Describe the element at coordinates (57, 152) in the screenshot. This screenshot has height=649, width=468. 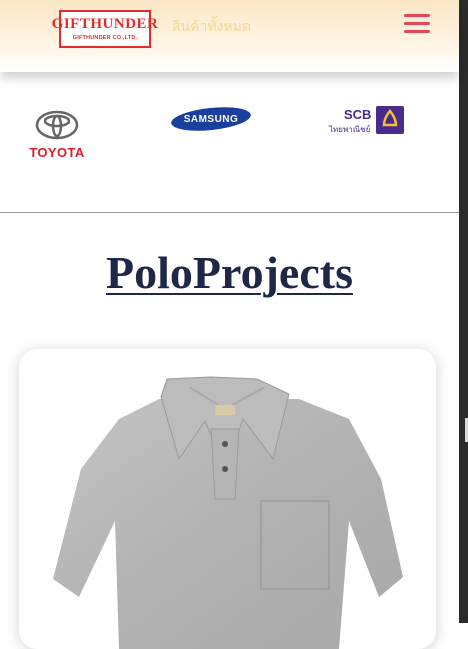
I see `toyota-wordmark: TOYOTA` at that location.